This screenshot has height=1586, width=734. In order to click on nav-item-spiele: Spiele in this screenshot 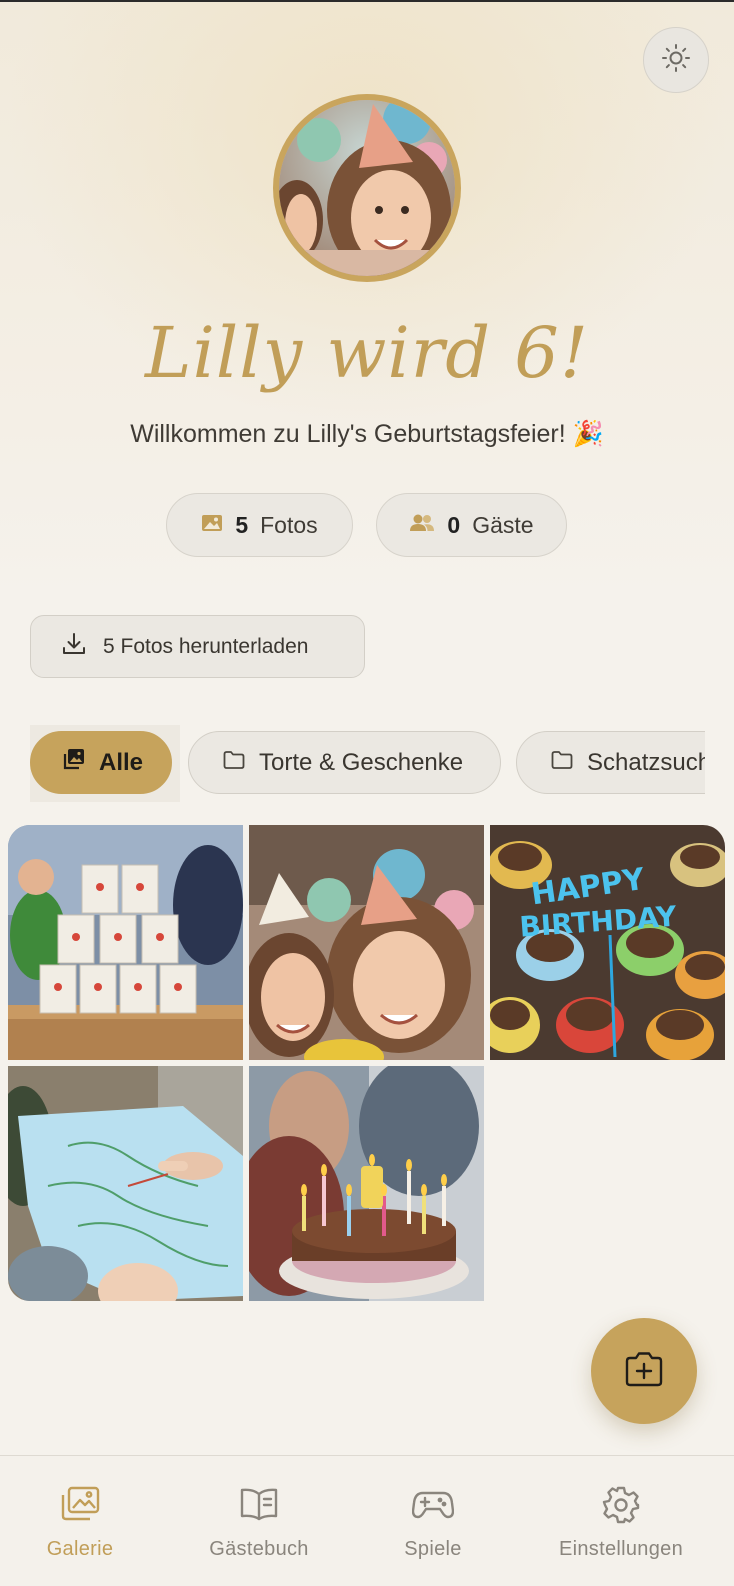, I will do `click(433, 1521)`.